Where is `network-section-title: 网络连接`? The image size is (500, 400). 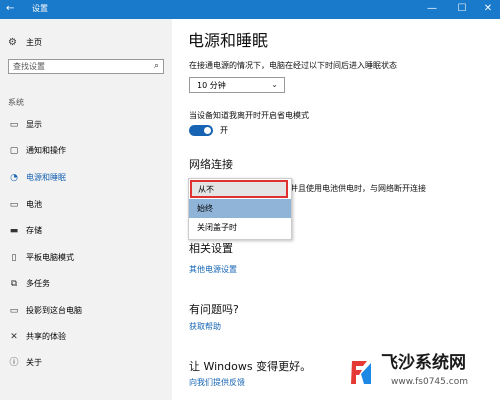
network-section-title: 网络连接 is located at coordinates (211, 164).